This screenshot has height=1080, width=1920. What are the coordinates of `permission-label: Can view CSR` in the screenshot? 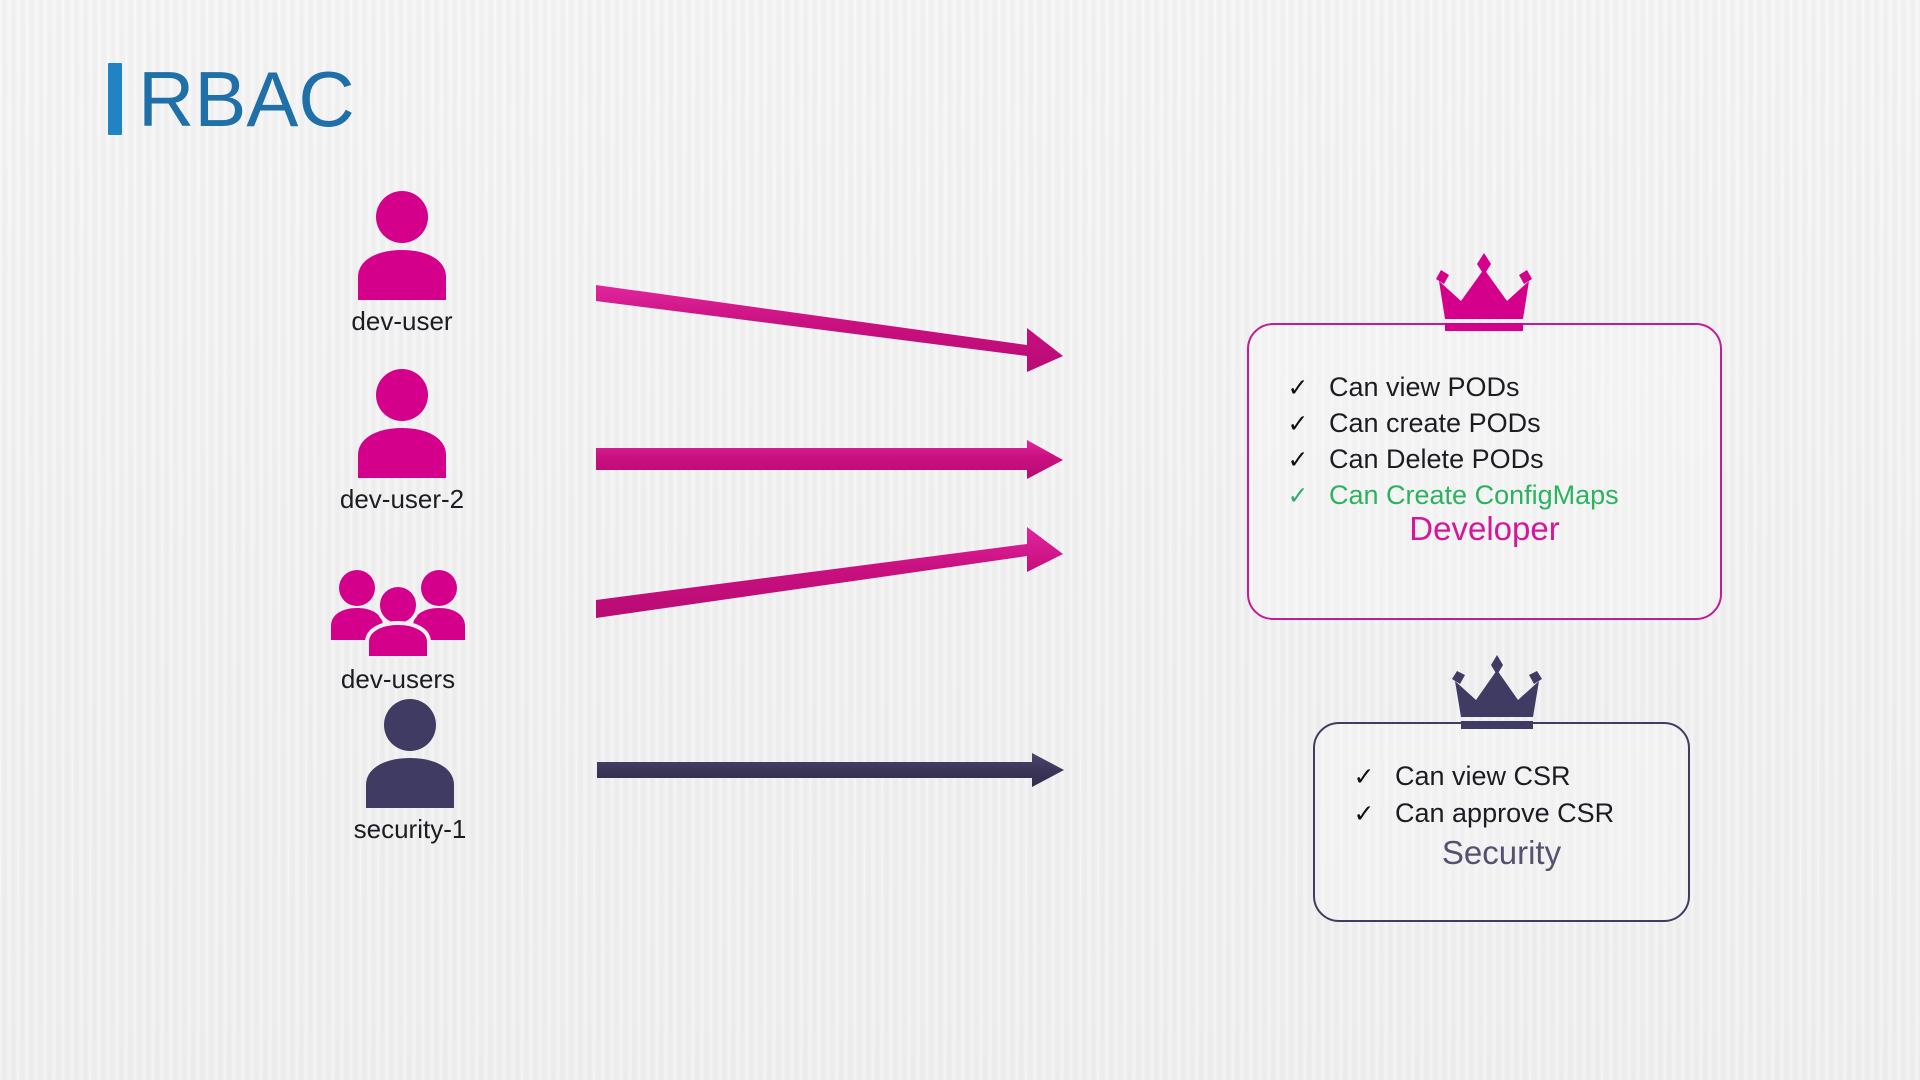 It's located at (1483, 776).